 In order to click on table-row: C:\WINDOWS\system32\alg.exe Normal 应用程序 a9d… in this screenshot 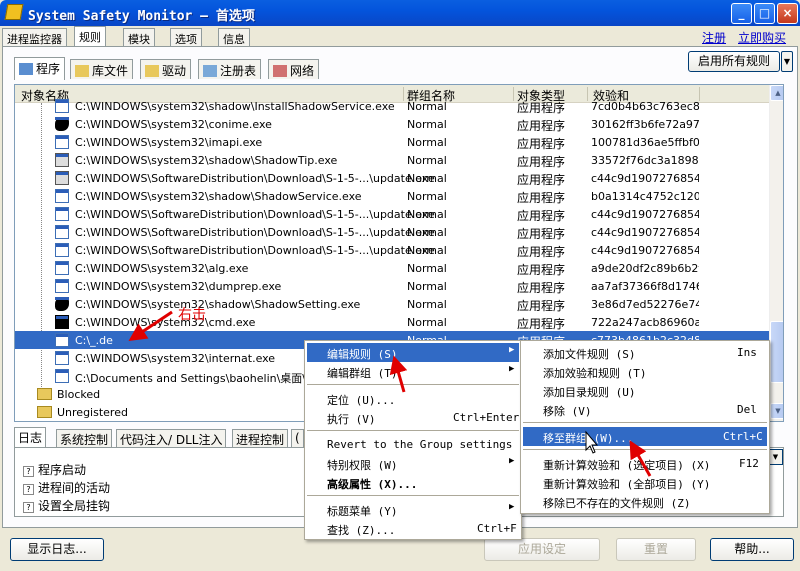, I will do `click(392, 268)`.